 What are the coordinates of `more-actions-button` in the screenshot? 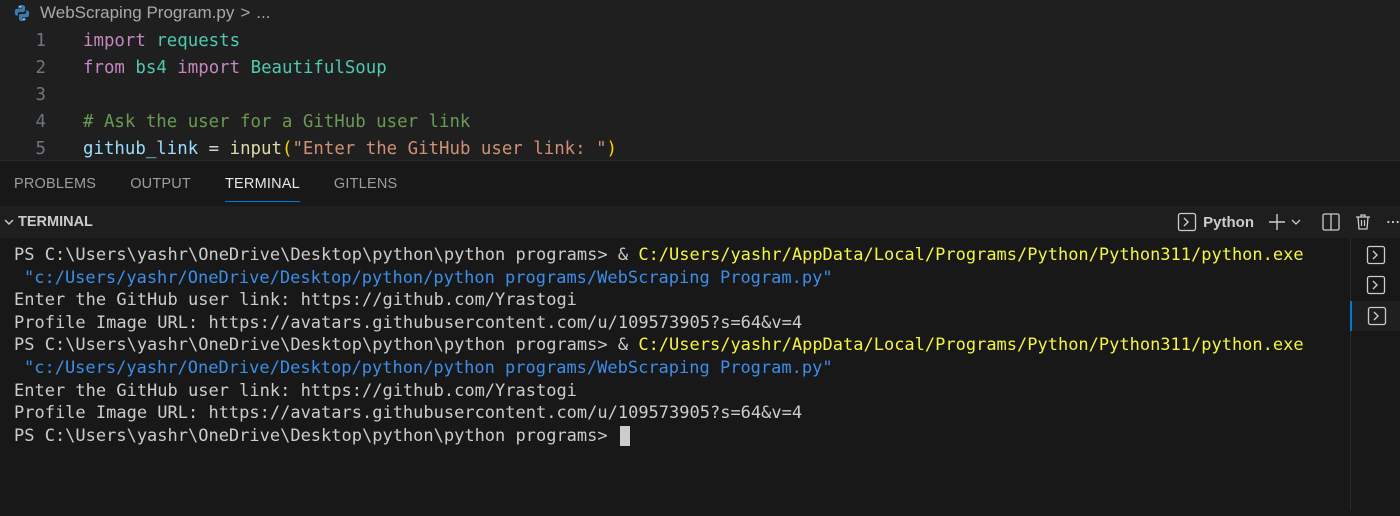 It's located at (1393, 222).